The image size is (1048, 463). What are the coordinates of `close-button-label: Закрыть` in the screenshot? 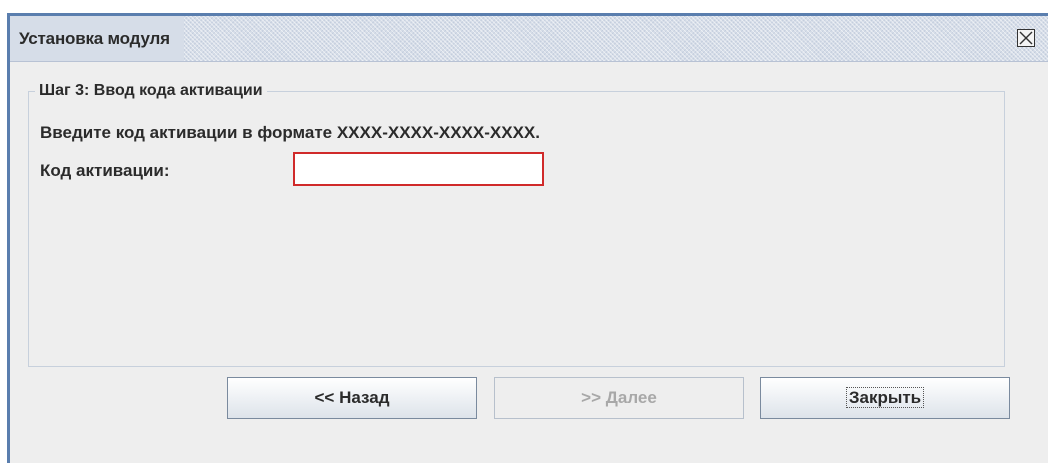 It's located at (885, 397).